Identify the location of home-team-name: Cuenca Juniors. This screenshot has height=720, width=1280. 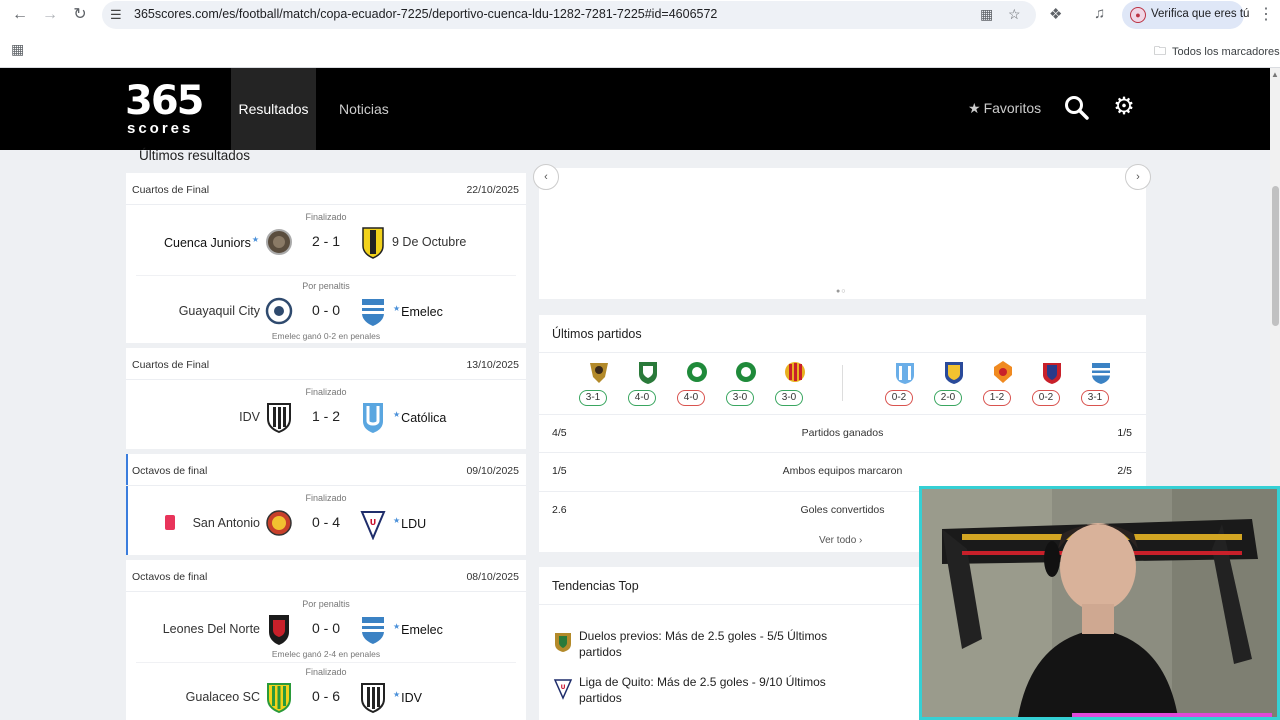
(207, 243).